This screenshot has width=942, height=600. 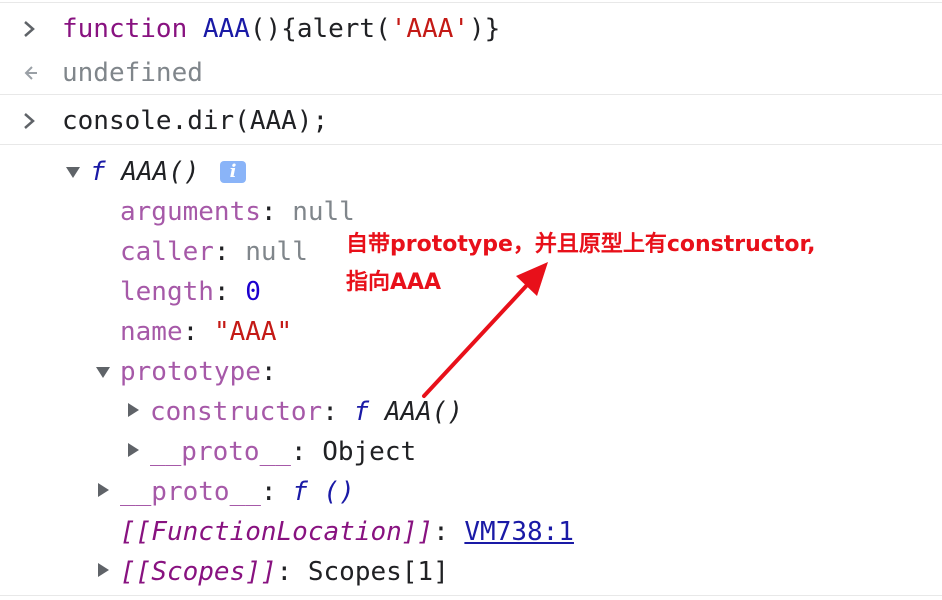 What do you see at coordinates (485, 330) in the screenshot?
I see `annotation-arrow-icon` at bounding box center [485, 330].